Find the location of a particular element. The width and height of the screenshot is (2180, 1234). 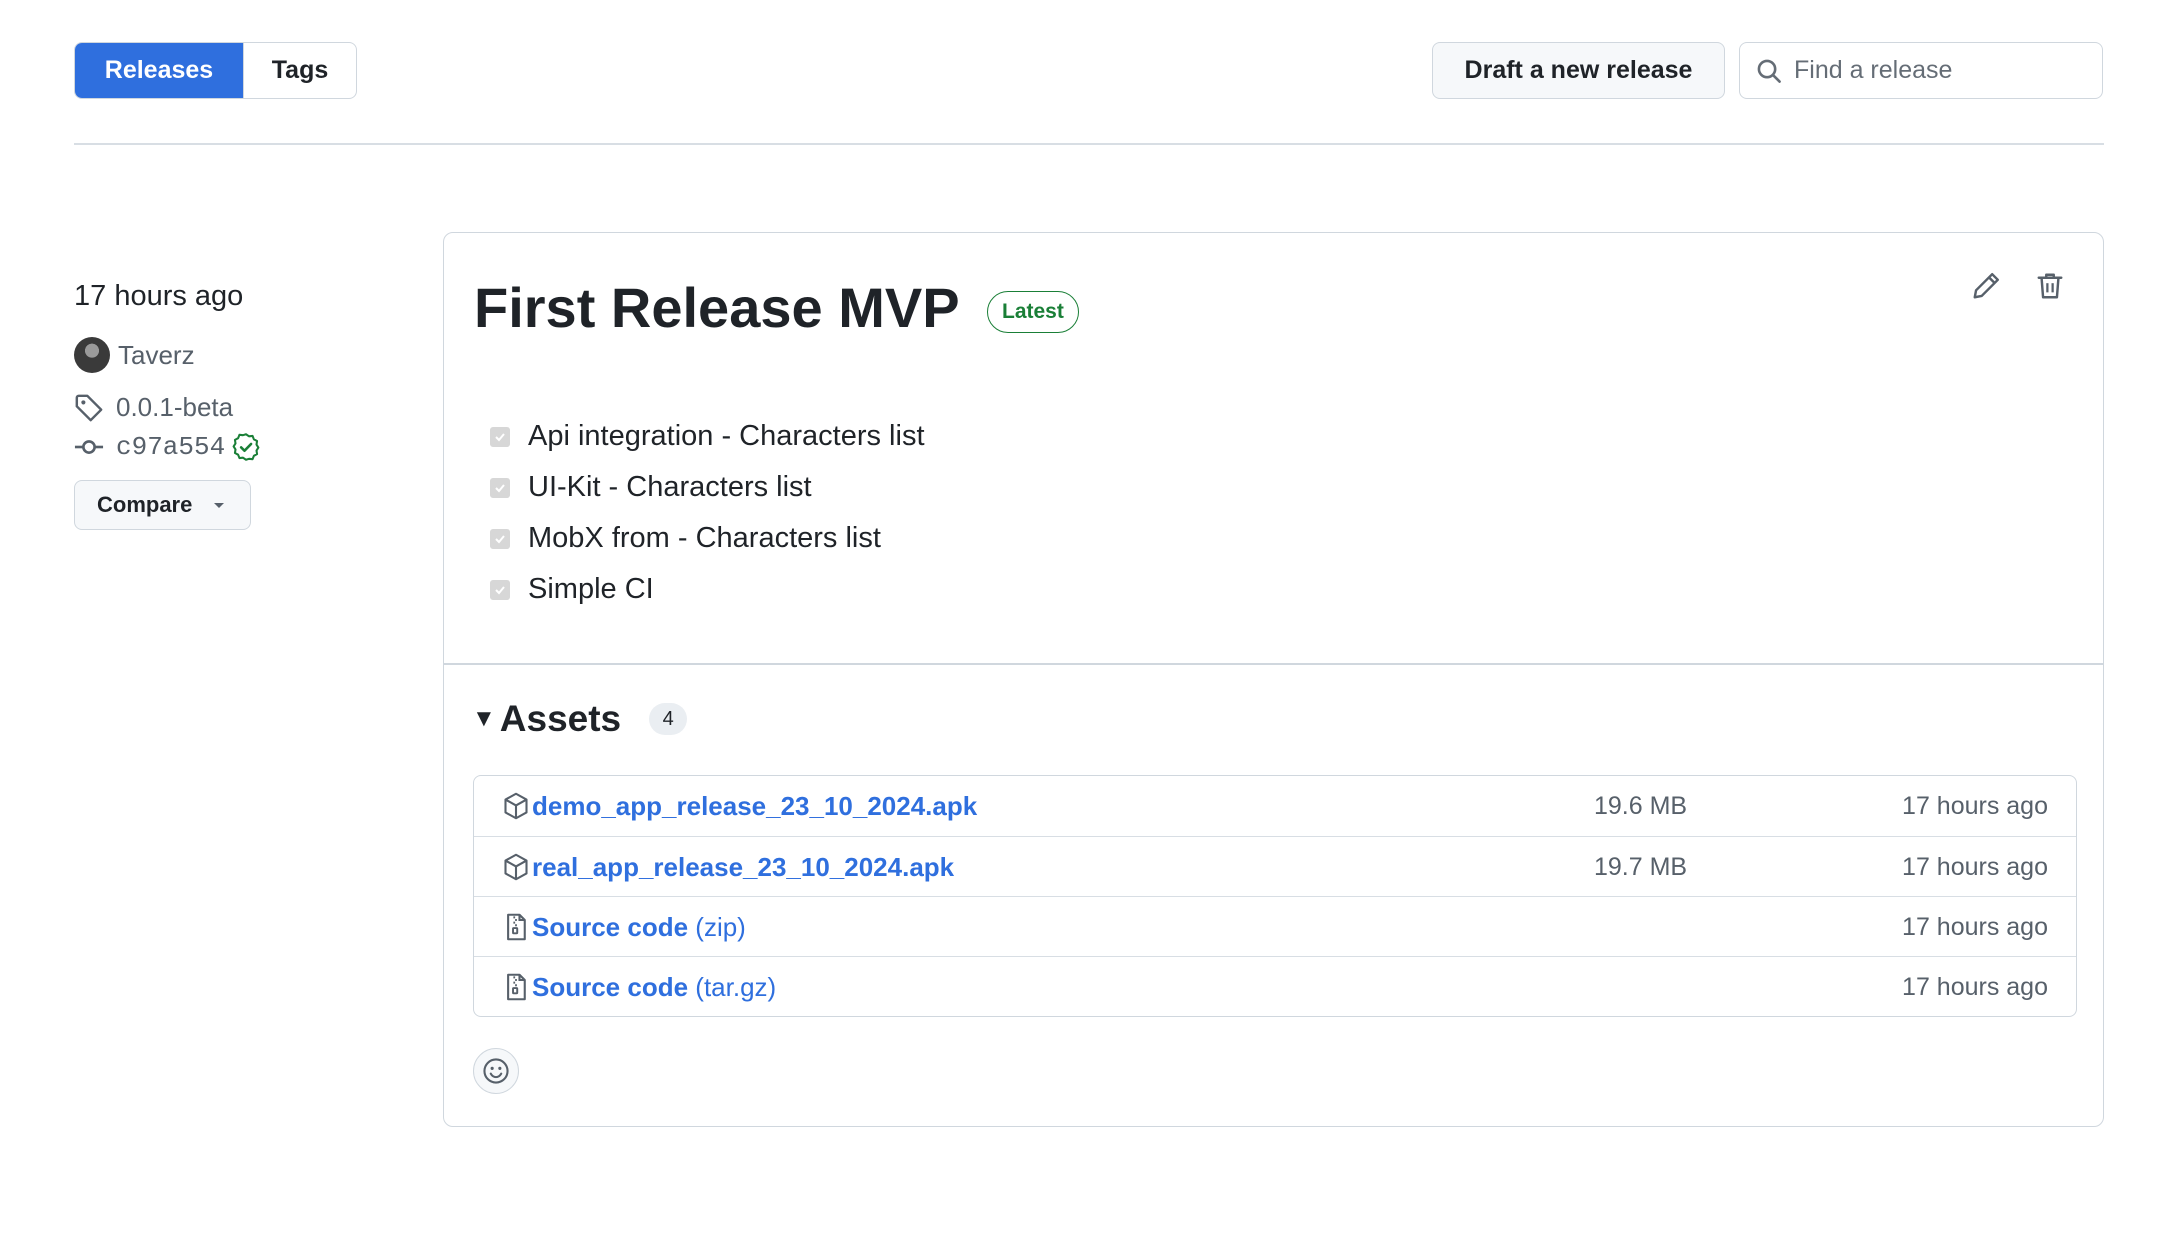

search-icon is located at coordinates (1769, 71).